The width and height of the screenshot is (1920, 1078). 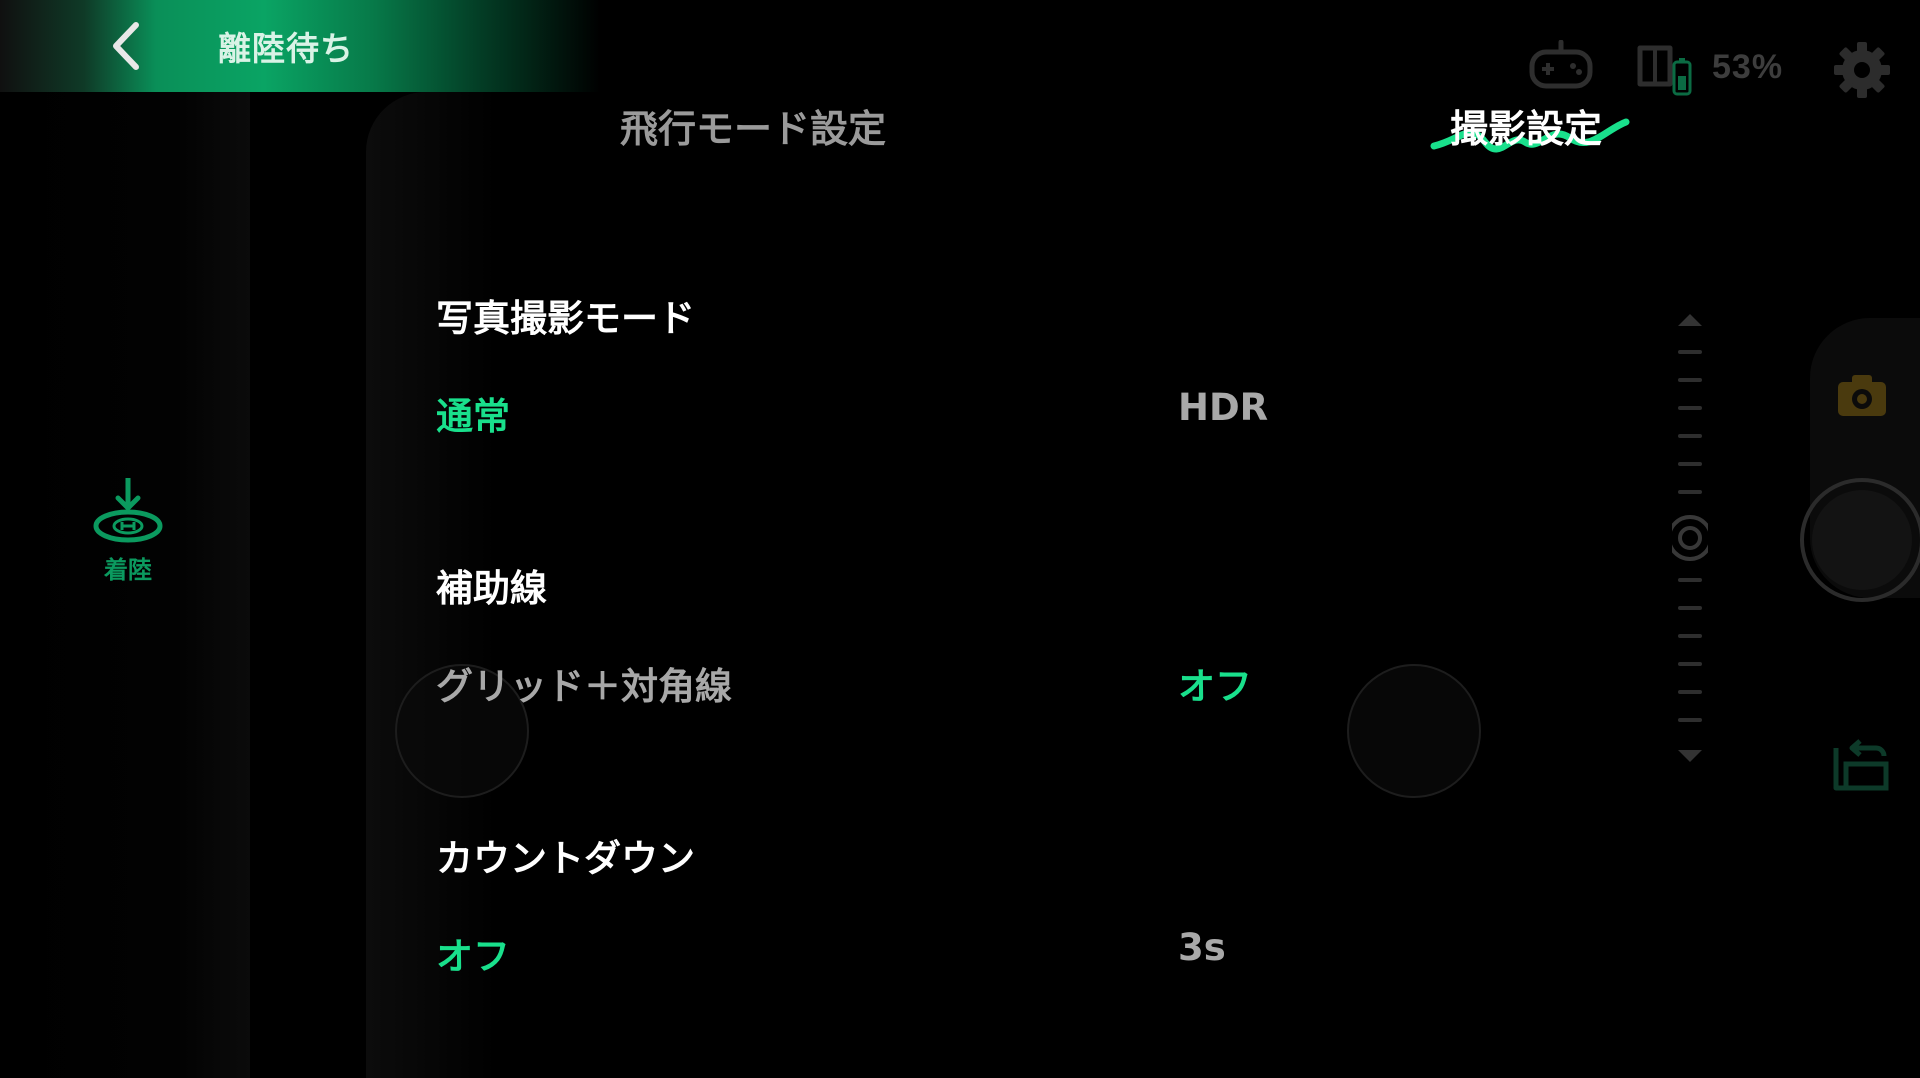 I want to click on back-button, so click(x=125, y=46).